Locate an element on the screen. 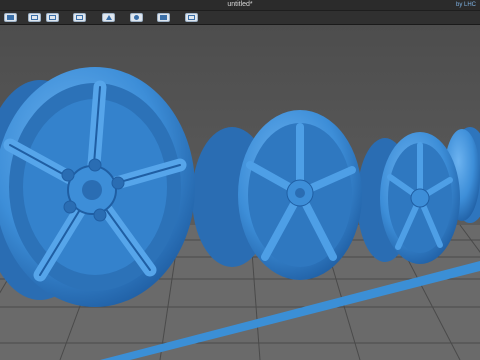 Image resolution: width=480 pixels, height=360 pixels. select-button is located at coordinates (10, 17).